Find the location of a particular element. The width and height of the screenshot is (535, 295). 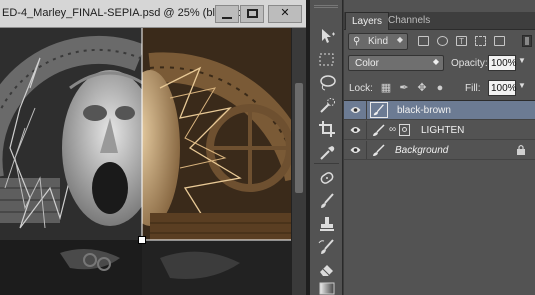

layer-row-background: Background is located at coordinates (439, 150).